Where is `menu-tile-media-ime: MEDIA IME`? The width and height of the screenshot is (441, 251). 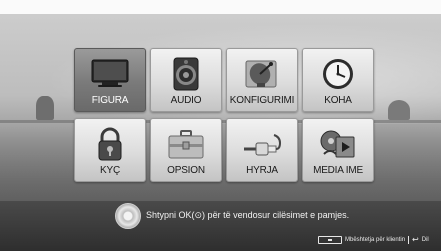
menu-tile-media-ime: MEDIA IME is located at coordinates (338, 150).